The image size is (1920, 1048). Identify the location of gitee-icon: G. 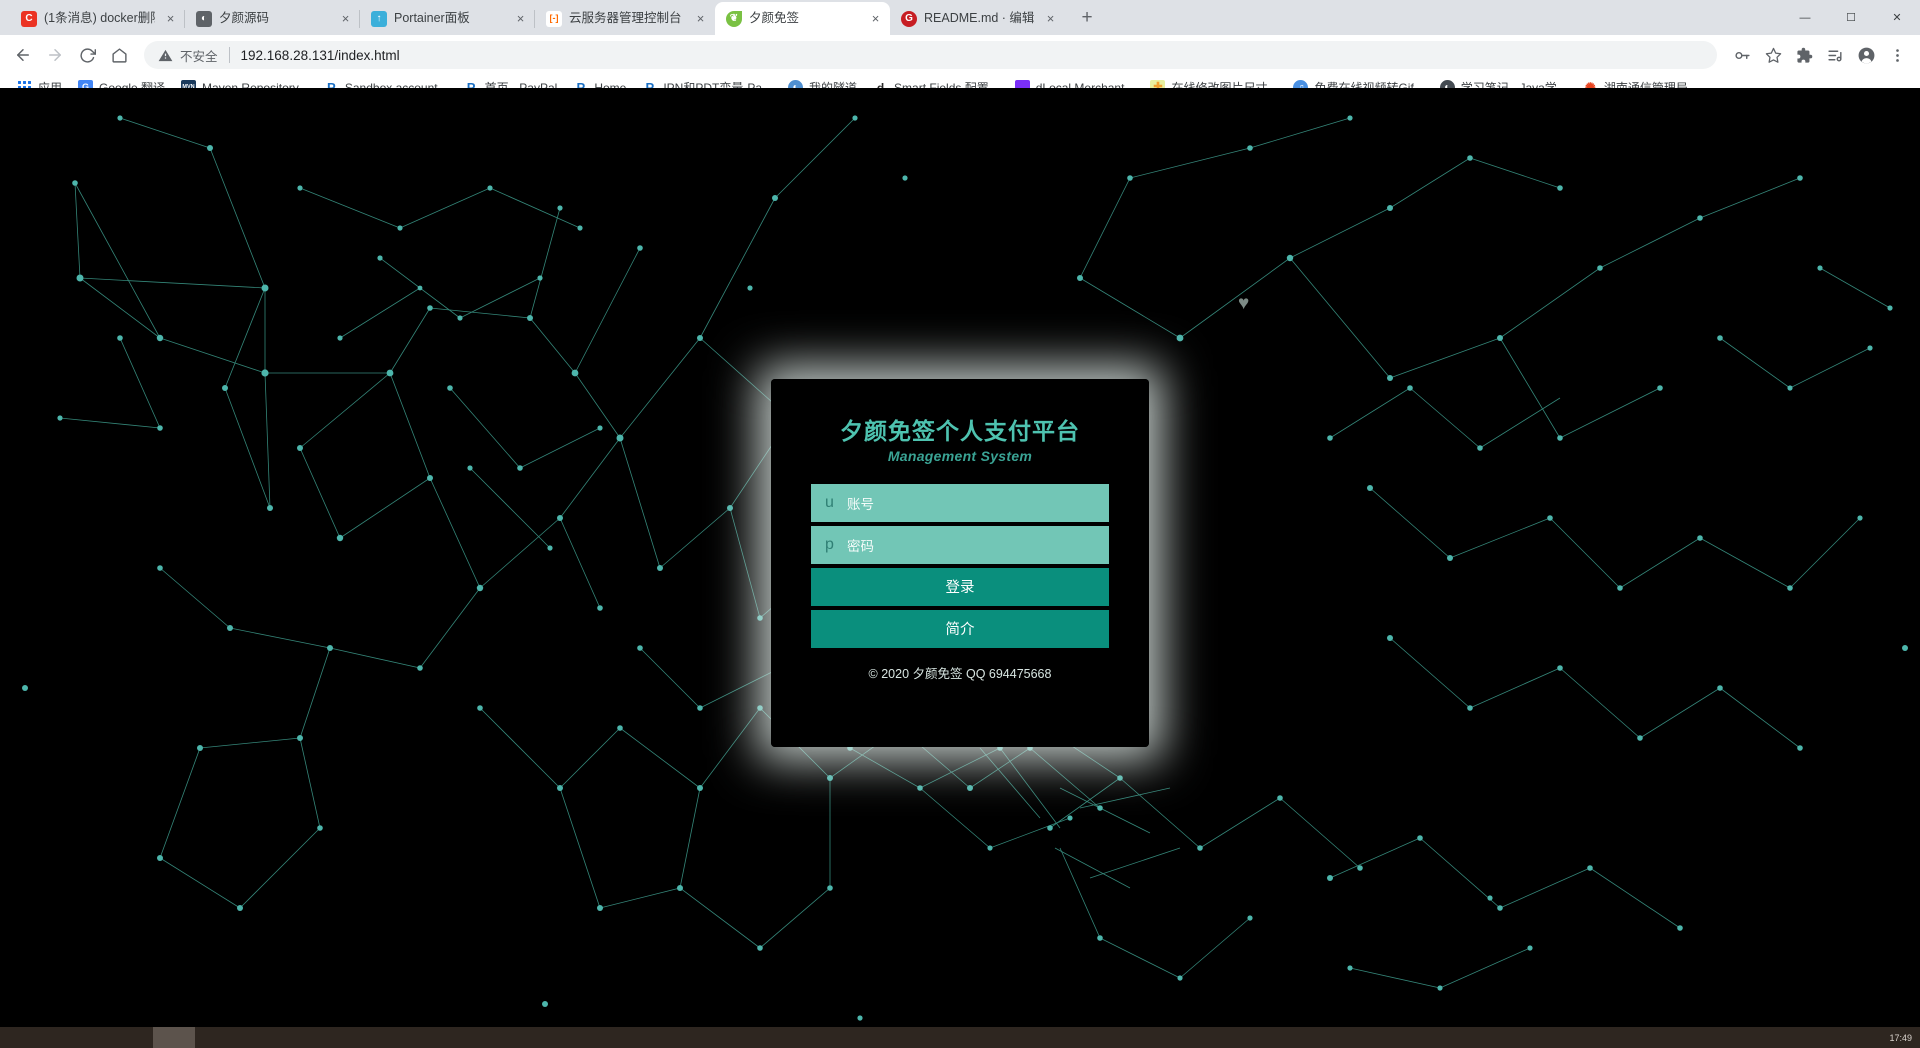
(909, 18).